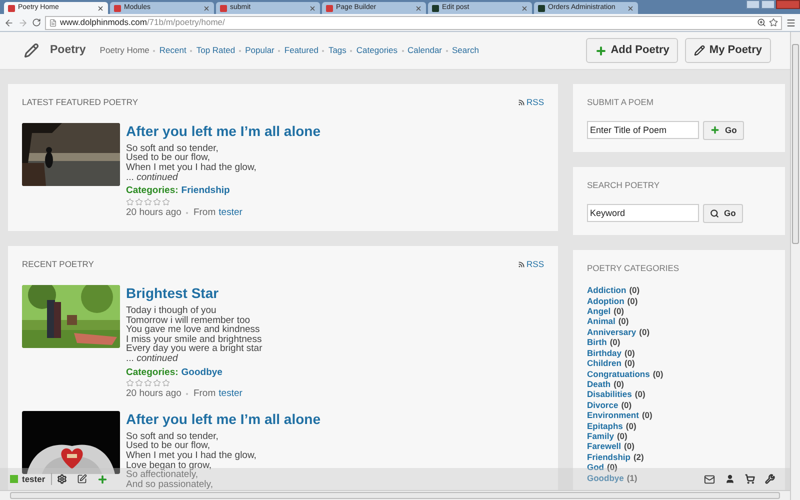 Image resolution: width=800 pixels, height=500 pixels. Describe the element at coordinates (68, 50) in the screenshot. I see `page-title: Poetry` at that location.